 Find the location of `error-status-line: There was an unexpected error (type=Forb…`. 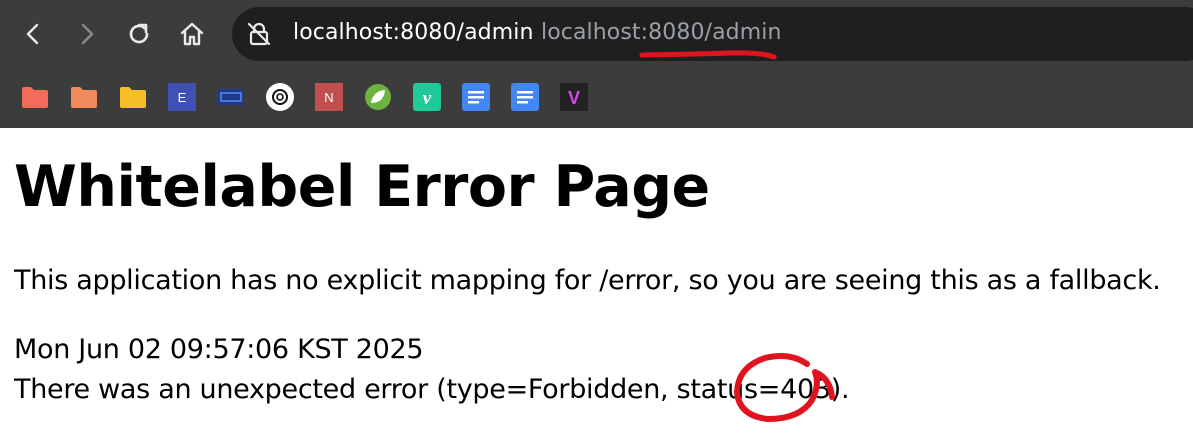

error-status-line: There was an unexpected error (type=Forb… is located at coordinates (432, 389).